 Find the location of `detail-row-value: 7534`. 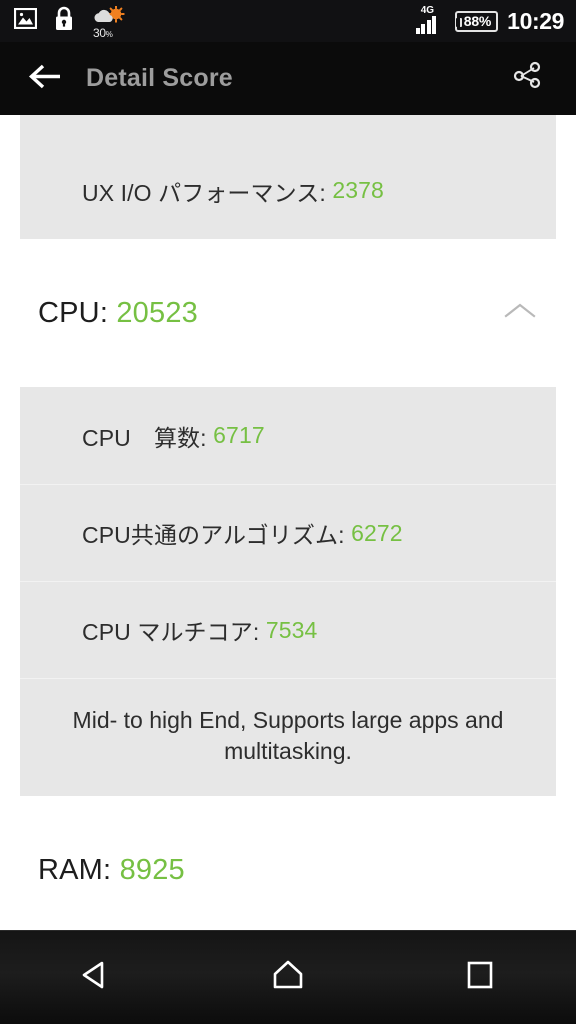

detail-row-value: 7534 is located at coordinates (291, 629).